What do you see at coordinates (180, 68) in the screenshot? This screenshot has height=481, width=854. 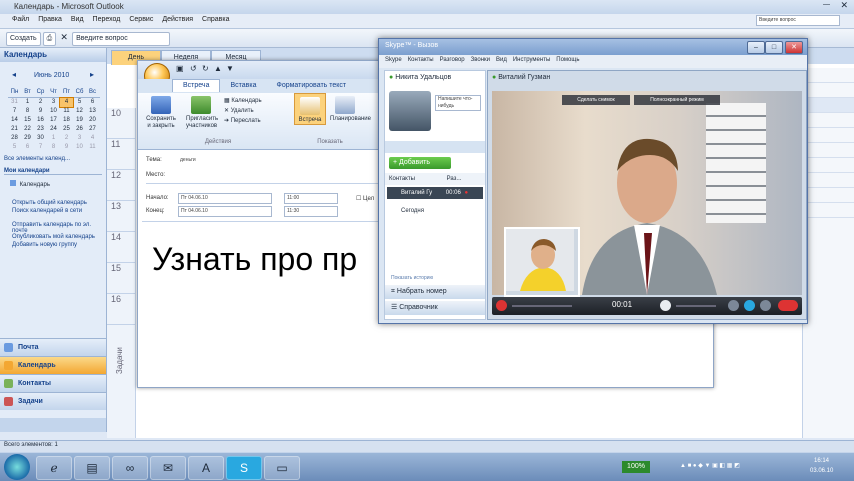 I see `save-icon: ▣` at bounding box center [180, 68].